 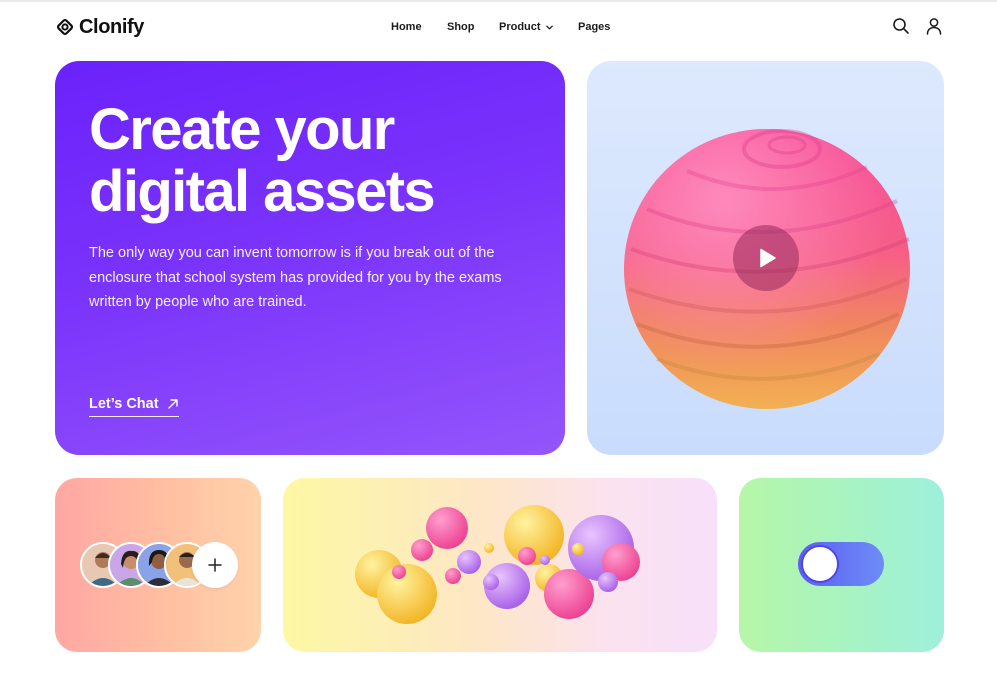 I want to click on toggle-switch, so click(x=841, y=564).